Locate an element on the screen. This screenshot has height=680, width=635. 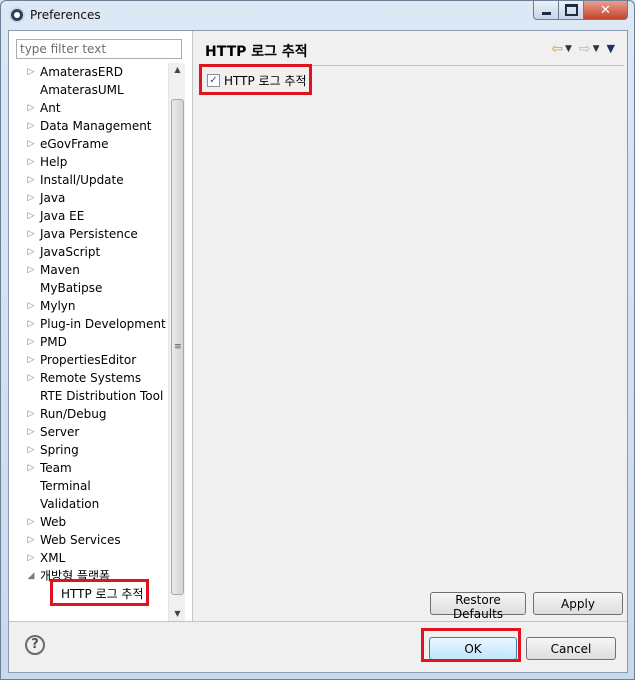
tree-item-label: RTE Distribution Tool is located at coordinates (102, 396).